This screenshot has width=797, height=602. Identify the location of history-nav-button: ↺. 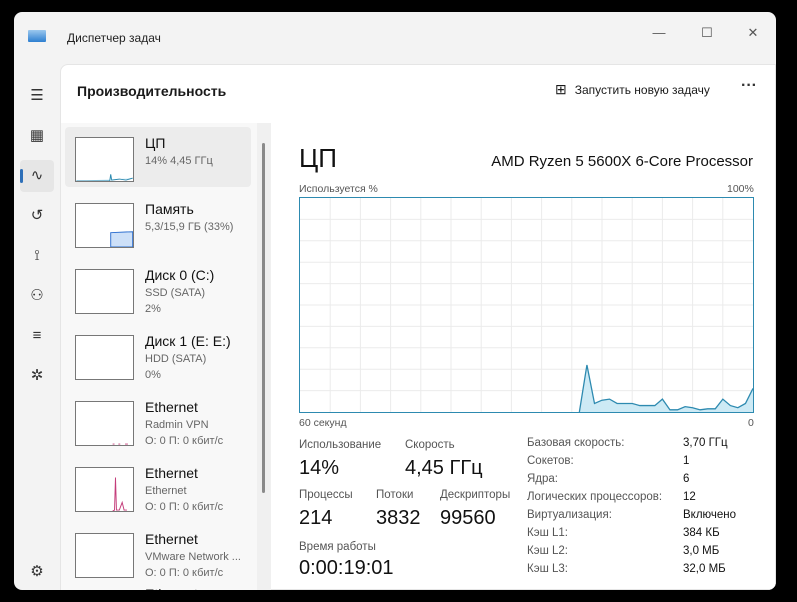
(37, 216).